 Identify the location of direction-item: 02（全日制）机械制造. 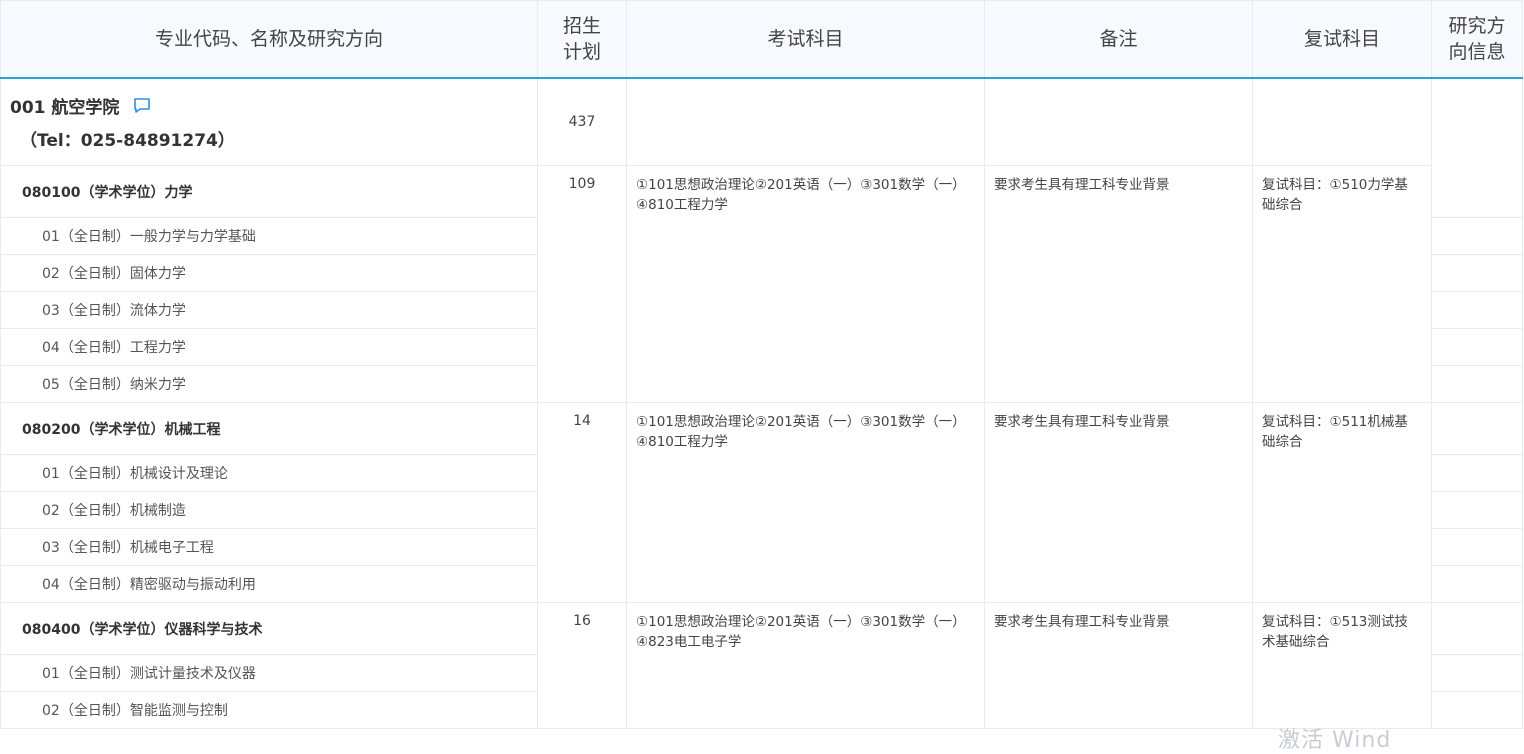
(269, 510).